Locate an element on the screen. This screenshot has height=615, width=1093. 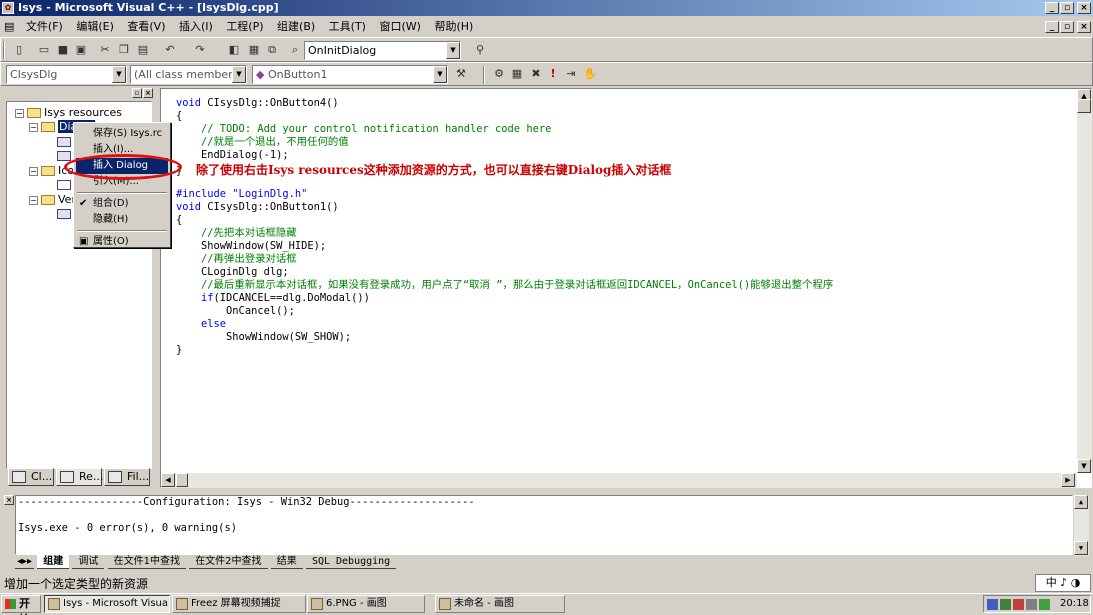
tray-app-icon is located at coordinates (1018, 604).